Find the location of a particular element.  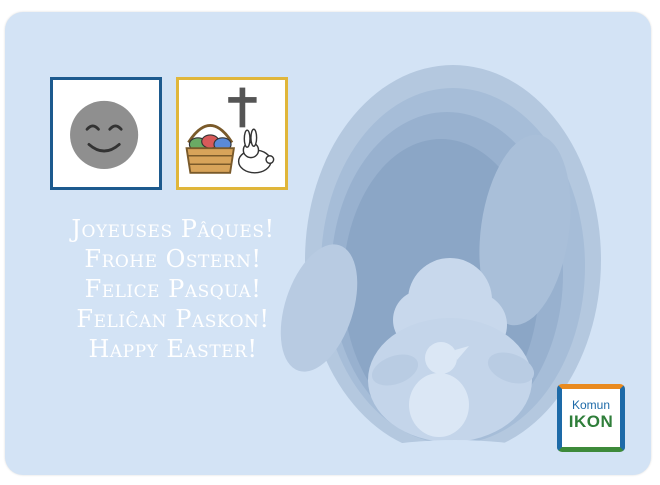

easter-symbol-tile is located at coordinates (232, 133).